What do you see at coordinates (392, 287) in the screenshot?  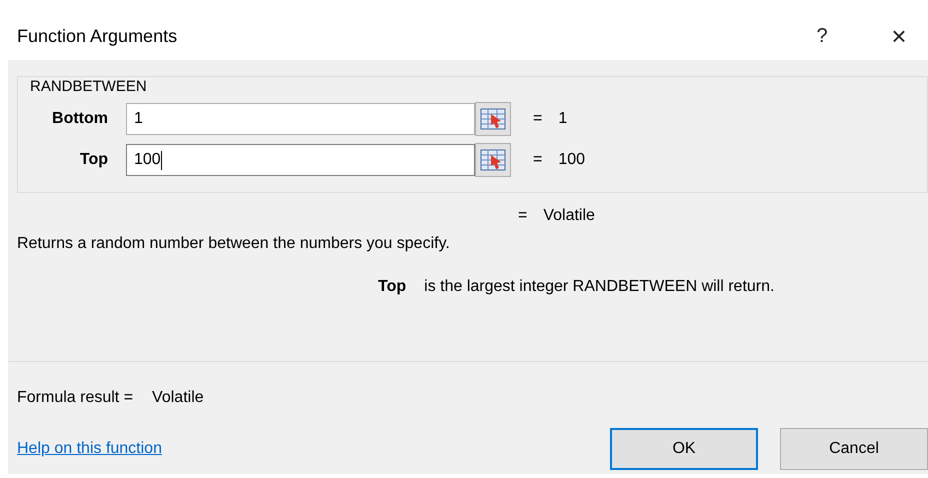 I see `argument-name: Top` at bounding box center [392, 287].